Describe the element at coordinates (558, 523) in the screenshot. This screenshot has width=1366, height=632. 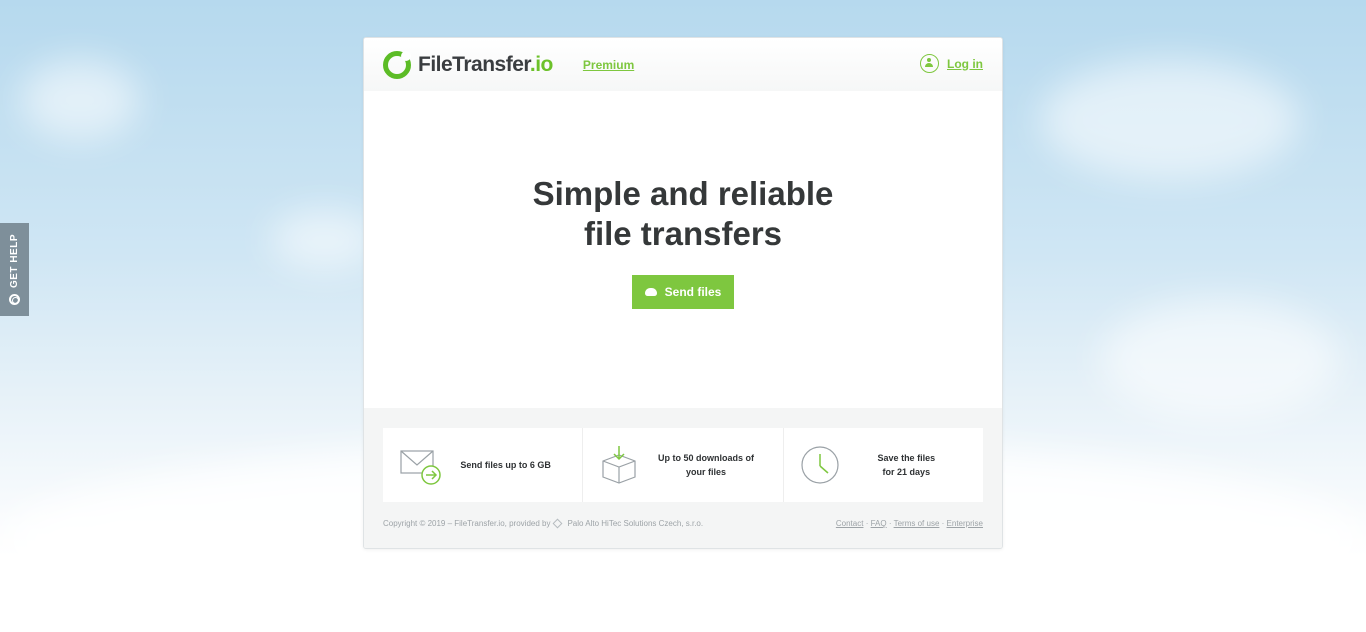
I see `provider-logo-icon` at that location.